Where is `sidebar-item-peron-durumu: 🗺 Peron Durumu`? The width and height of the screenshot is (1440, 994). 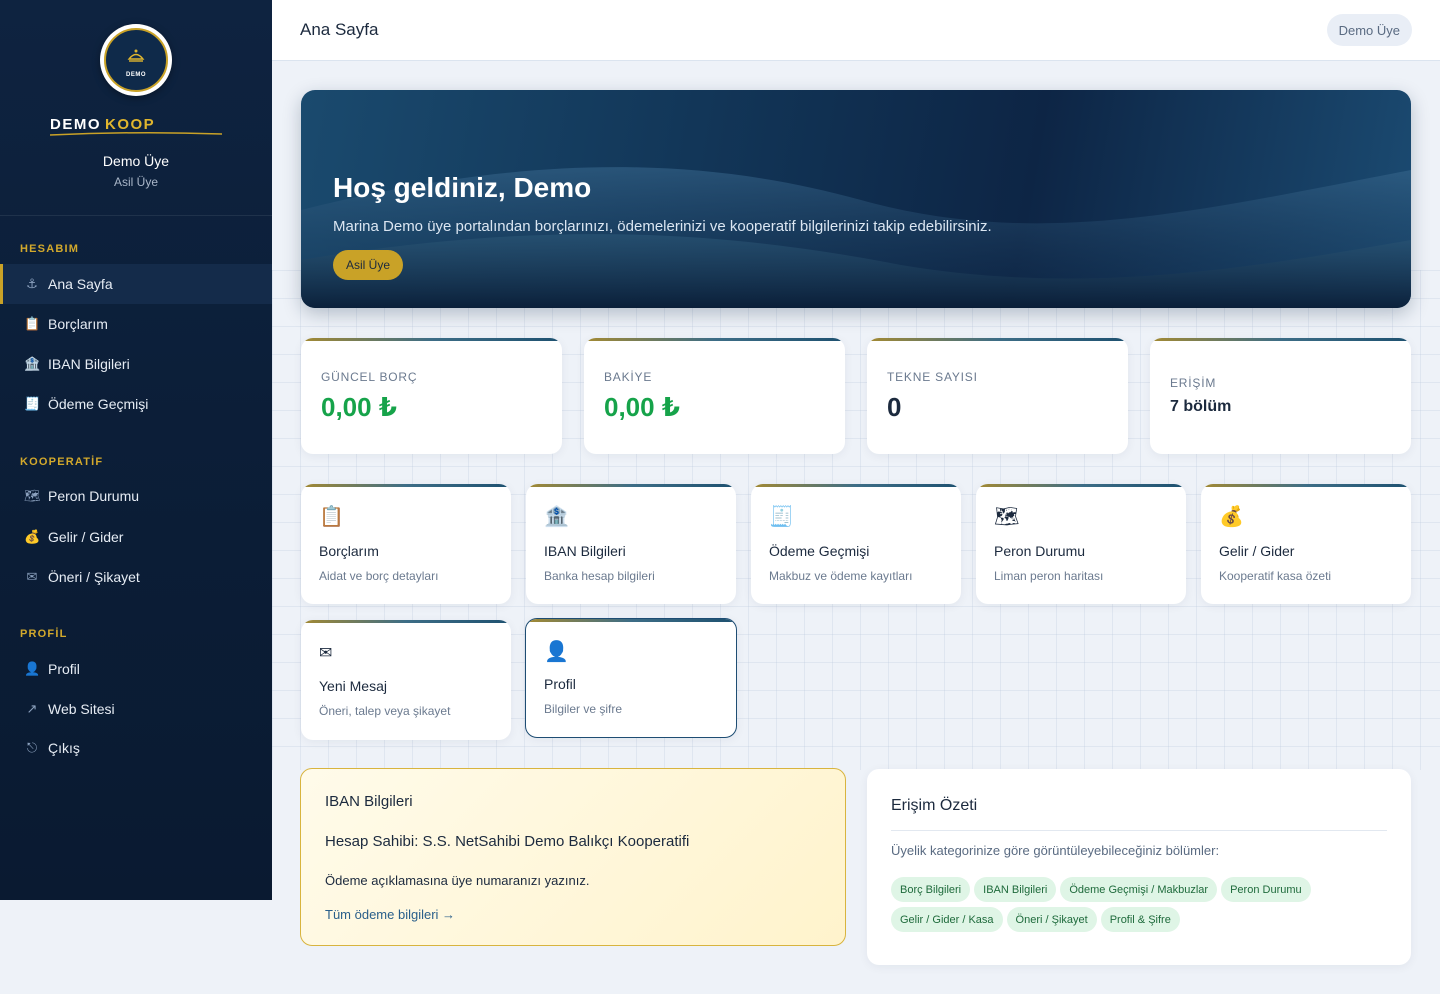 sidebar-item-peron-durumu: 🗺 Peron Durumu is located at coordinates (136, 496).